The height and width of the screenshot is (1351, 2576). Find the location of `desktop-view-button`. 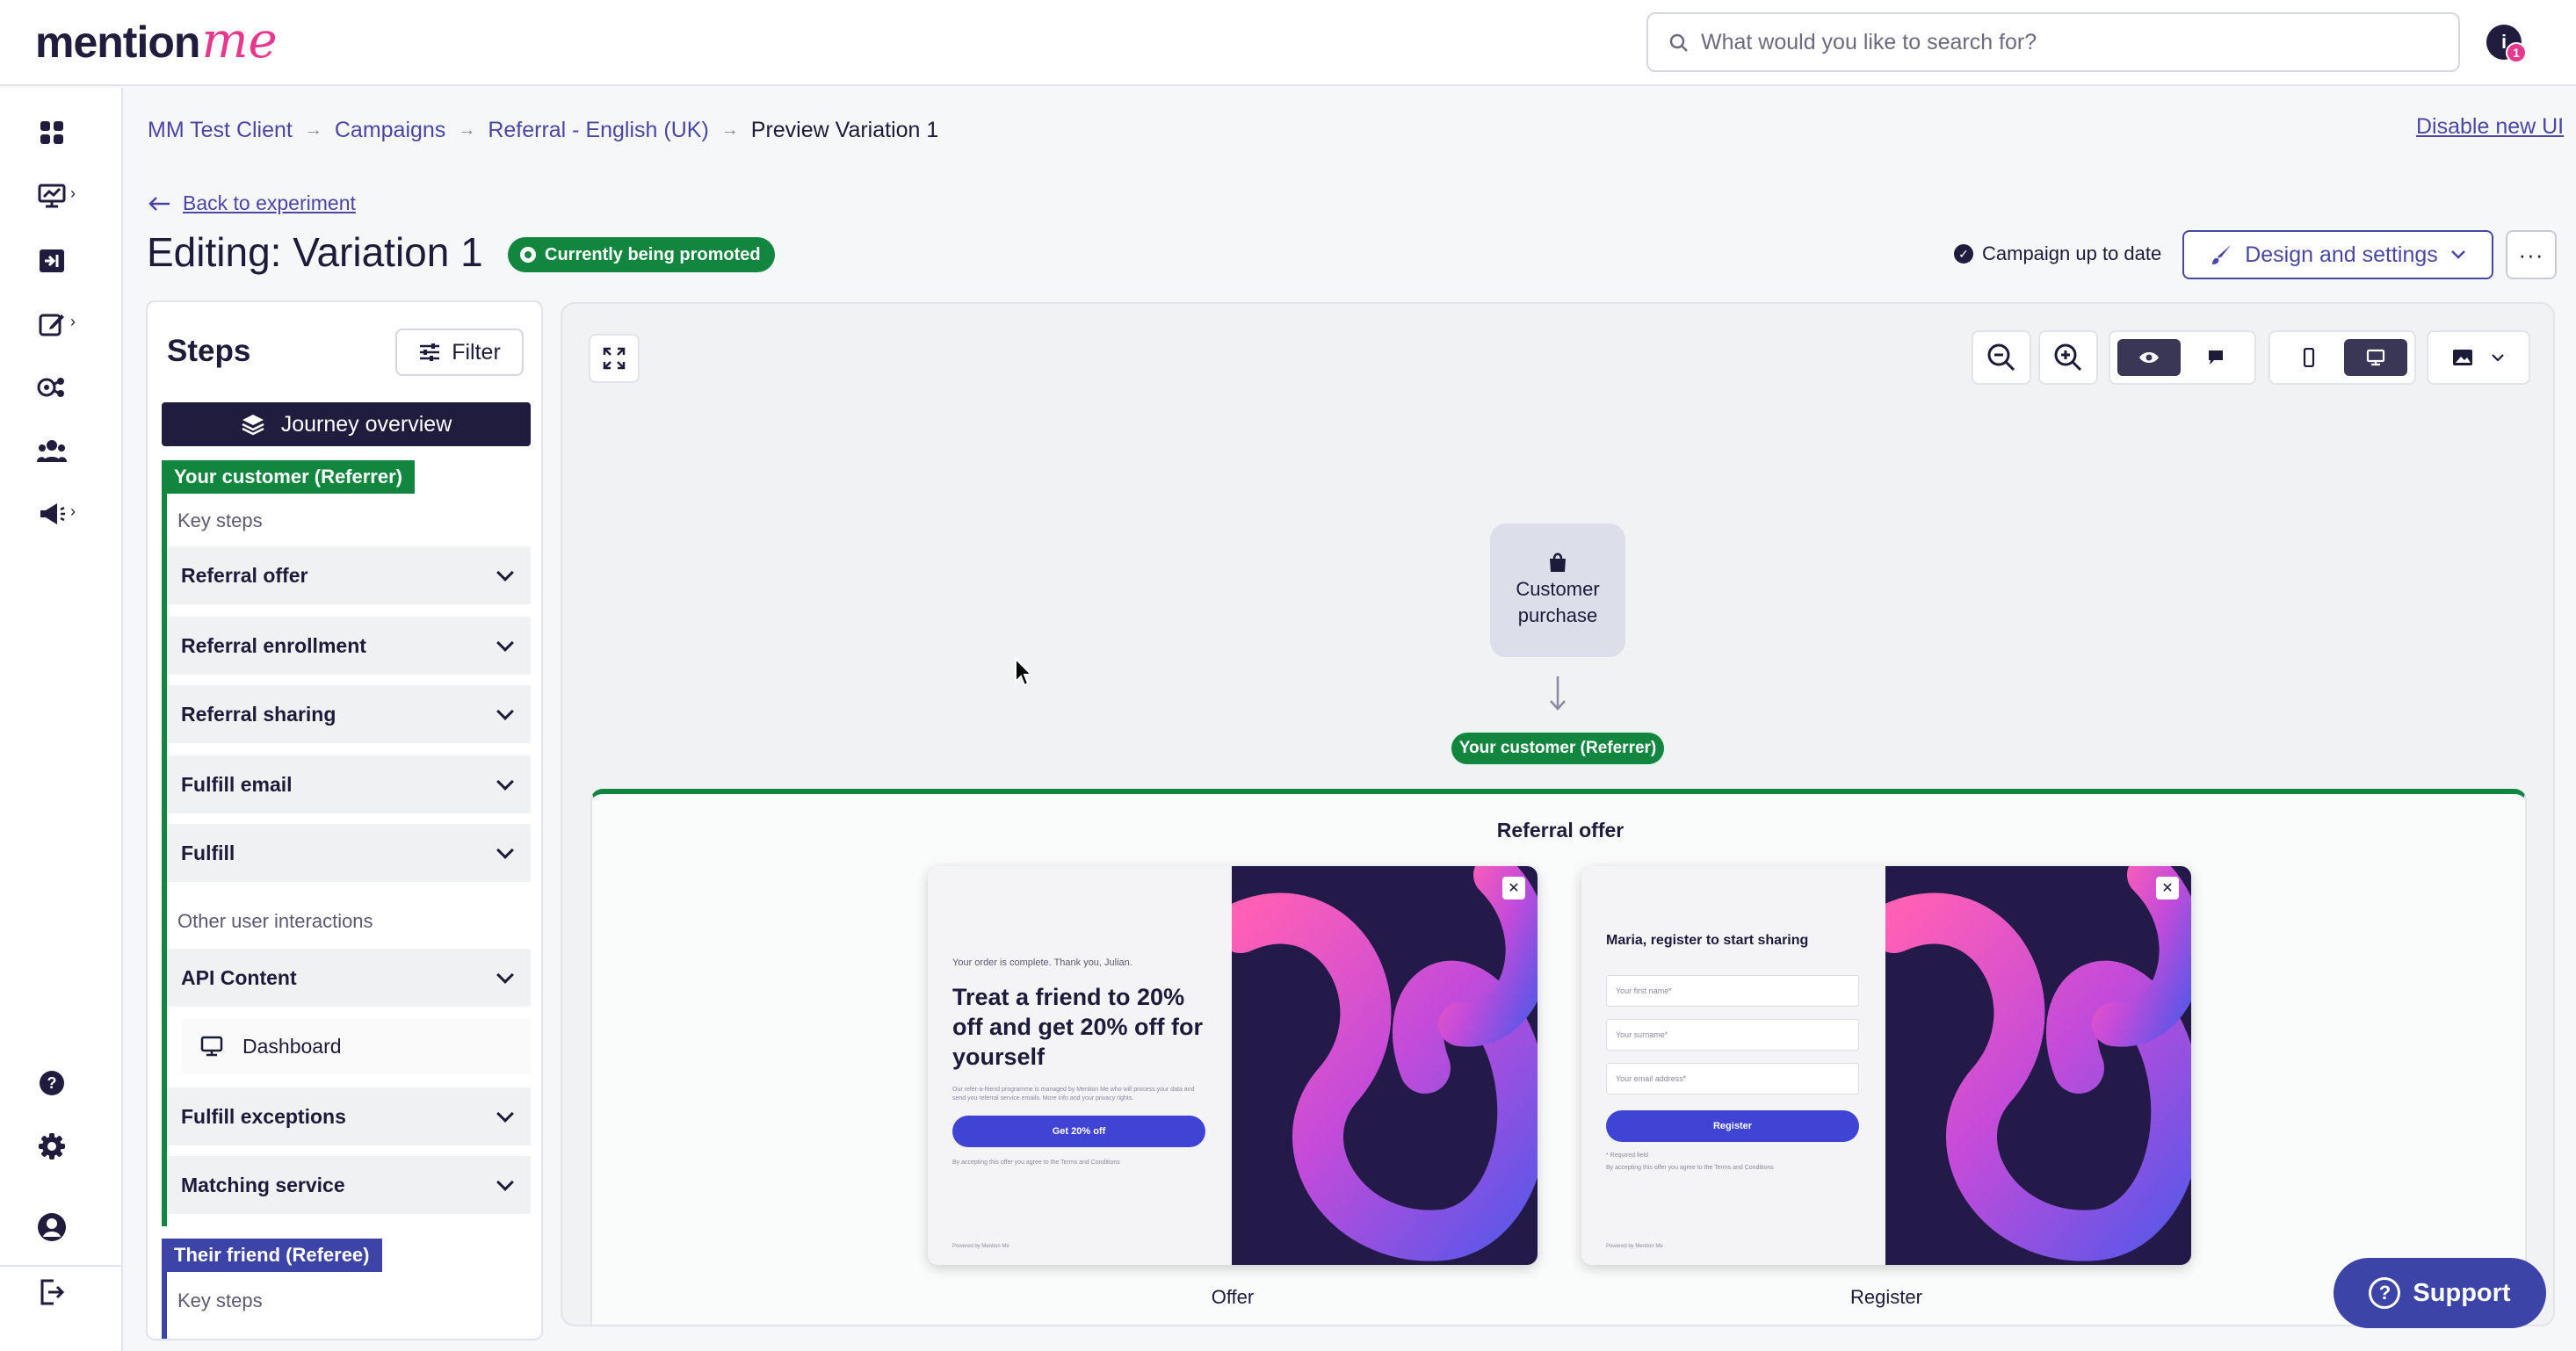

desktop-view-button is located at coordinates (2375, 357).